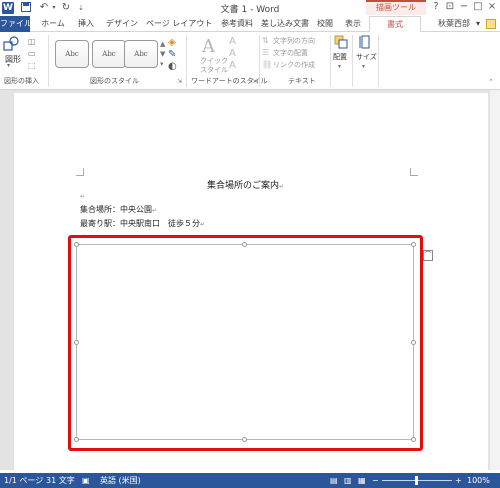  Describe the element at coordinates (172, 55) in the screenshot. I see `shape-outline-icon: ✎` at that location.